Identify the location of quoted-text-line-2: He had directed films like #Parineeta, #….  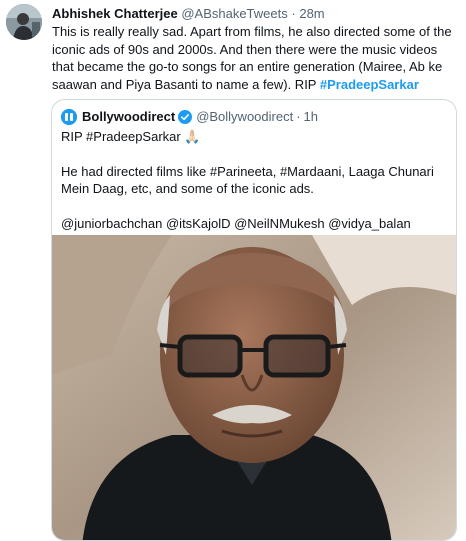
(247, 180).